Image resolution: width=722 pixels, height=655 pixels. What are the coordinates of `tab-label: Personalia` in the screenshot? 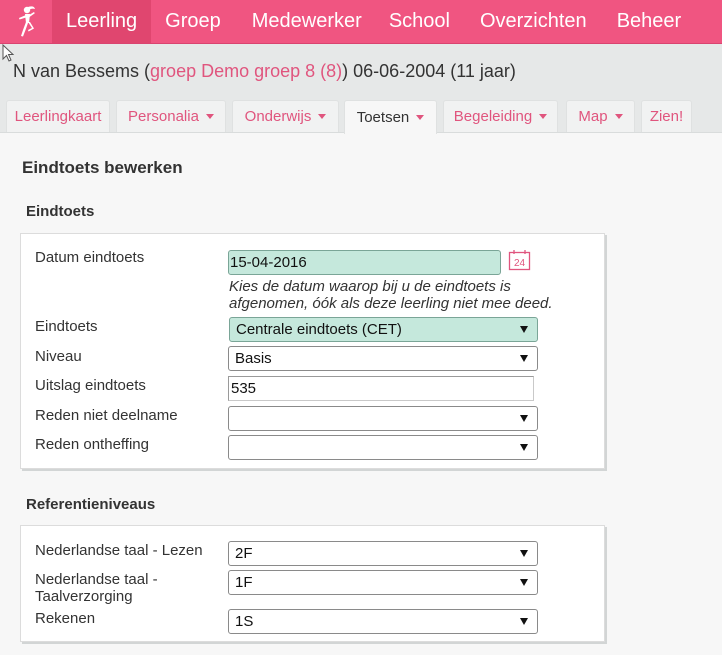 It's located at (163, 116).